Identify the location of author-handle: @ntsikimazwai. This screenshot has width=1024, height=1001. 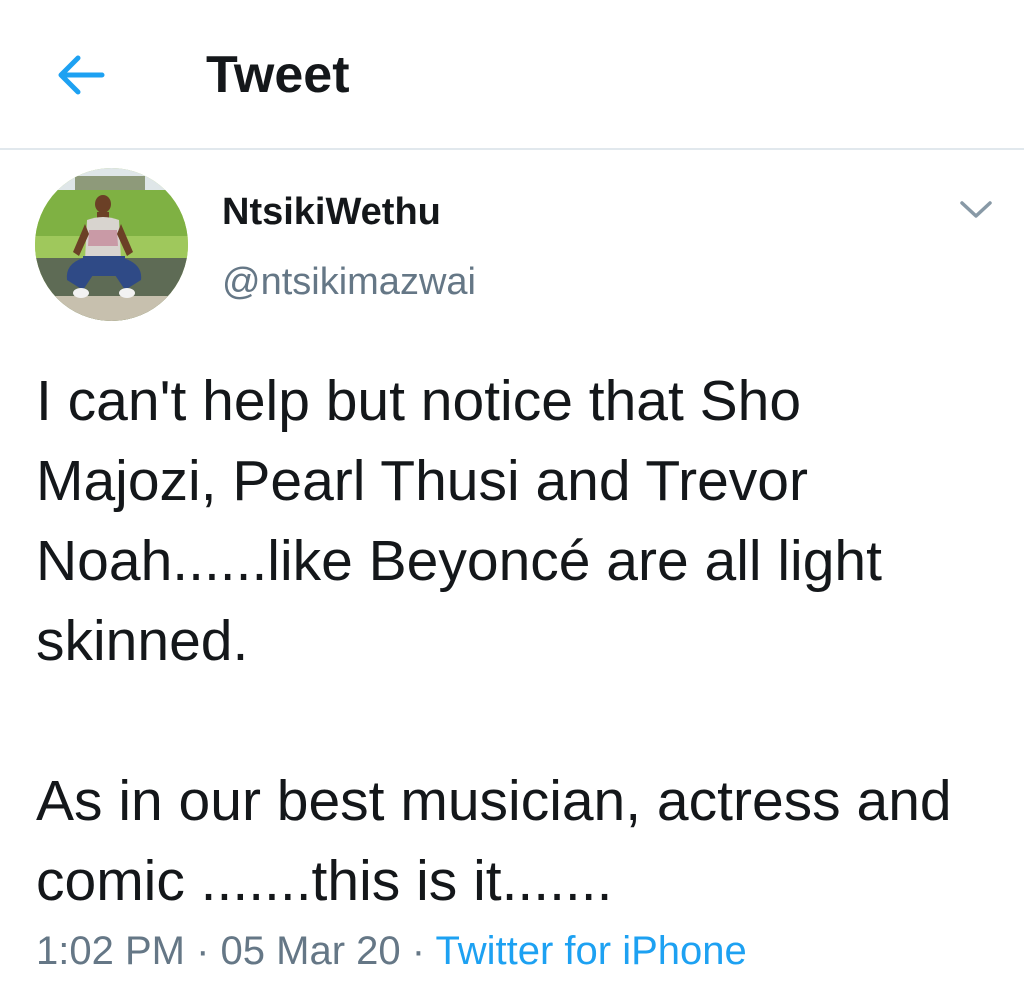
(349, 282).